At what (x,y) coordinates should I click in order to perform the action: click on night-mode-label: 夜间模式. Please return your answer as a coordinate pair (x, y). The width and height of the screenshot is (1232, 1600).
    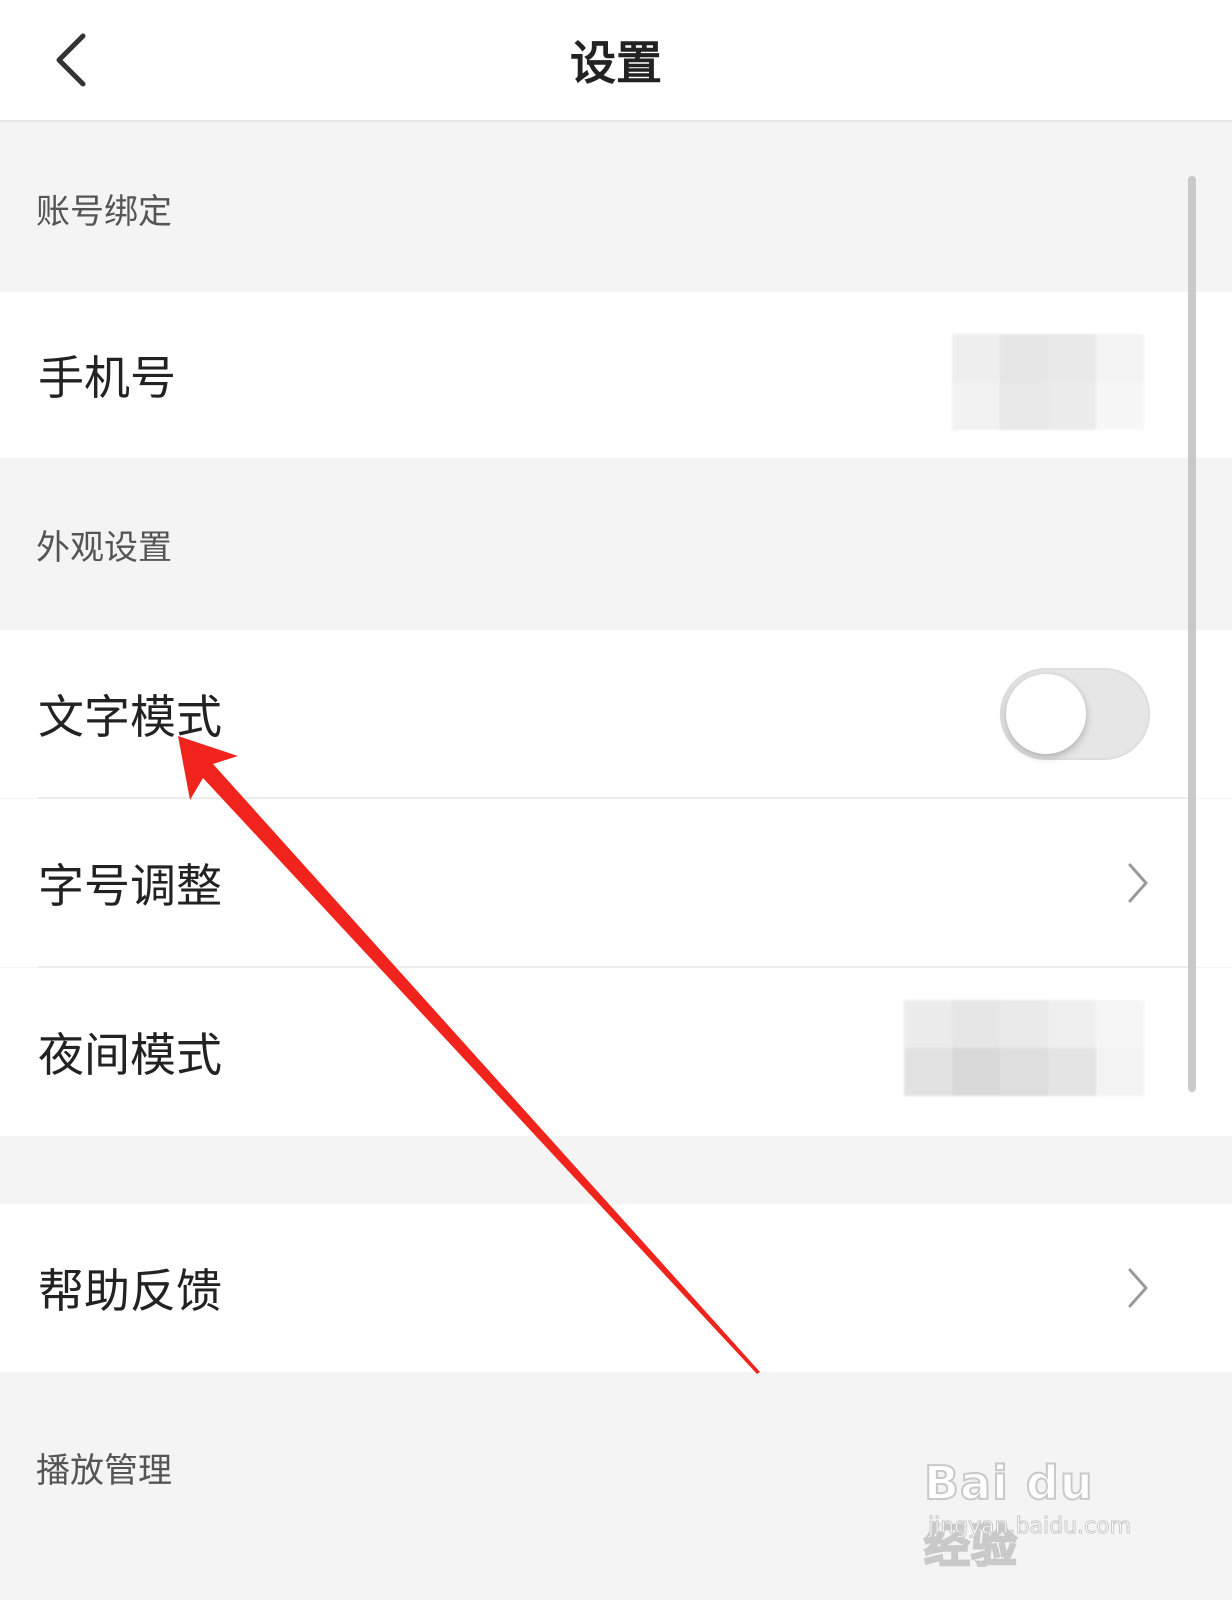
    Looking at the image, I should click on (130, 1055).